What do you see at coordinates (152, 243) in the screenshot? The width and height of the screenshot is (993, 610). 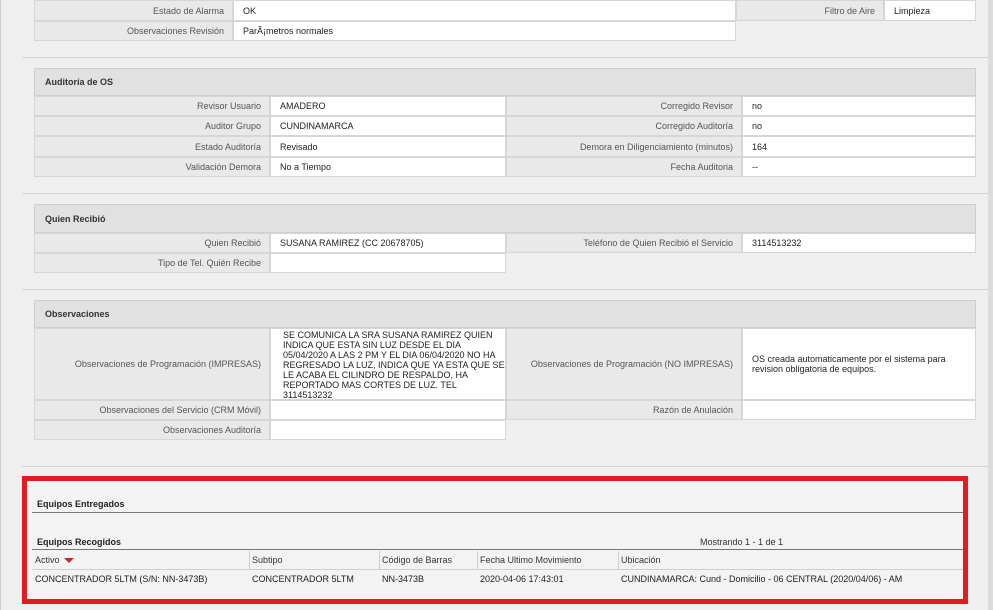 I see `receiver-name-label: Quien Recibió` at bounding box center [152, 243].